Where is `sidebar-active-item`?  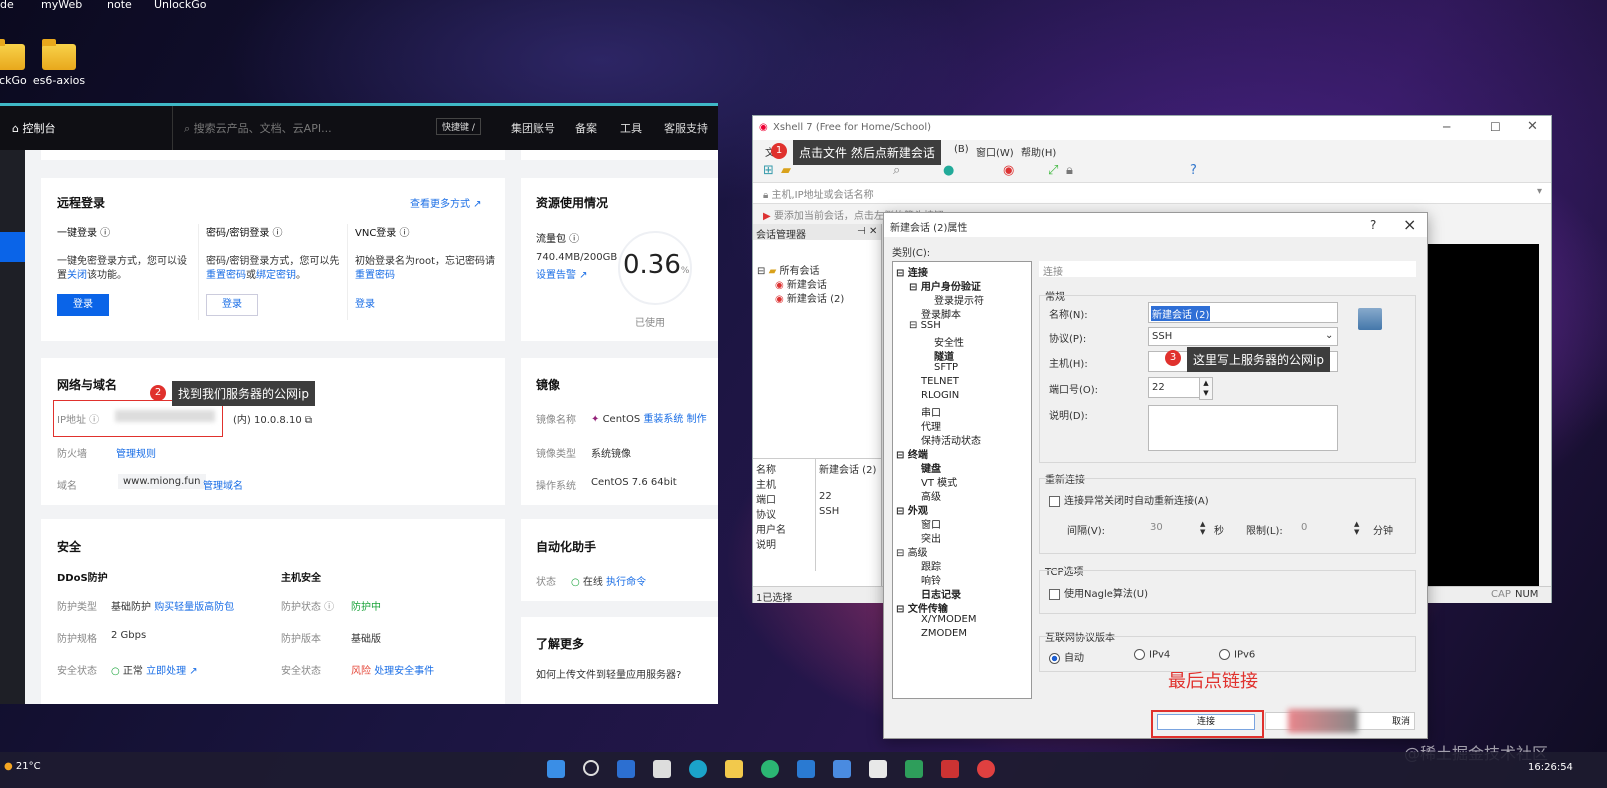 sidebar-active-item is located at coordinates (12, 247).